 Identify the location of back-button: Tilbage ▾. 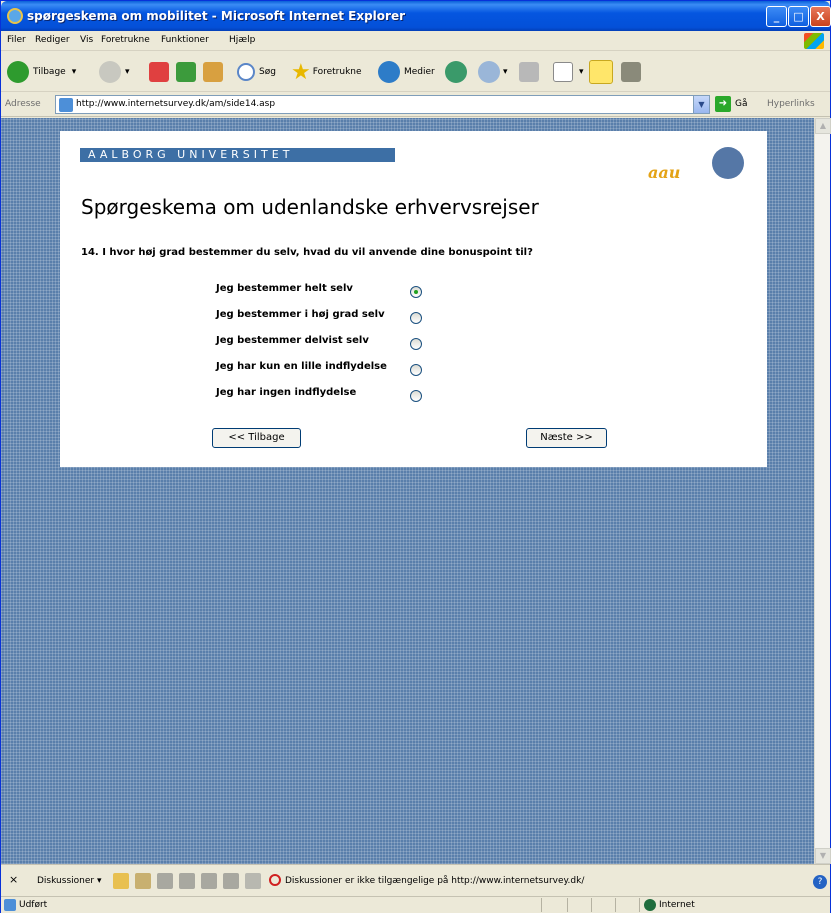
(41, 72).